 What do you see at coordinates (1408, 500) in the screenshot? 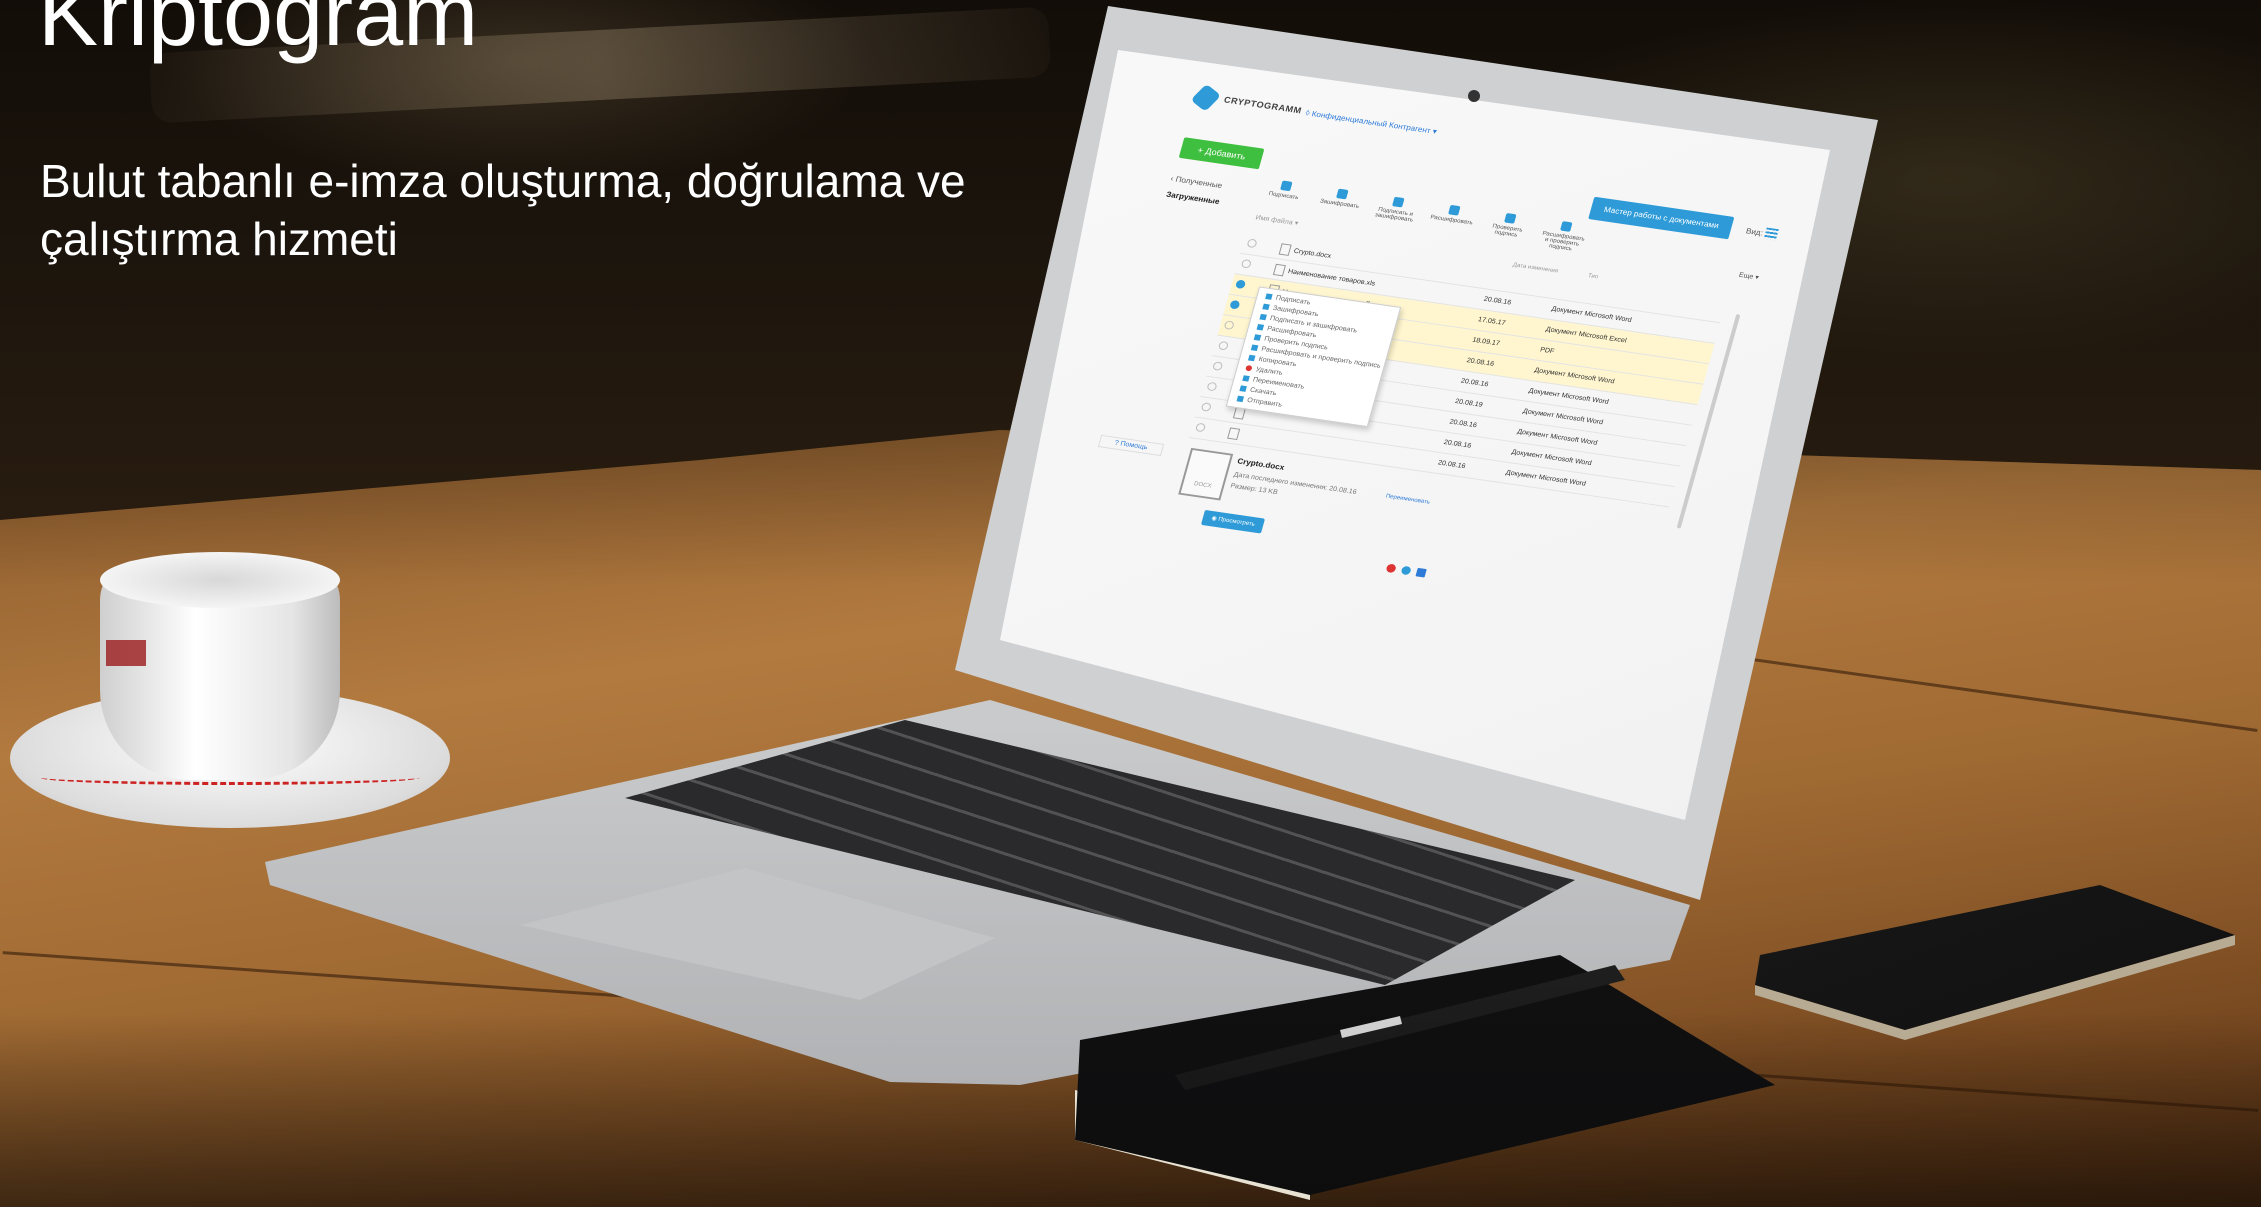
I see `rename-link: Переименовать` at bounding box center [1408, 500].